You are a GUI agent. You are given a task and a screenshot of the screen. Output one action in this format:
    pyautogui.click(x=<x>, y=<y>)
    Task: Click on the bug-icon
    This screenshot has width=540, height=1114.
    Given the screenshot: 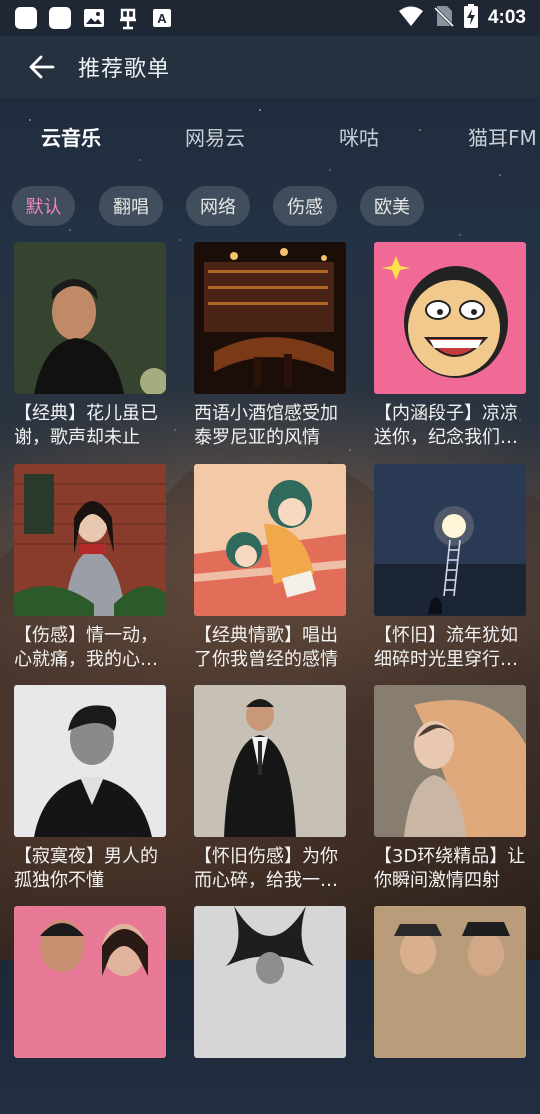 What is the action you would take?
    pyautogui.click(x=128, y=18)
    